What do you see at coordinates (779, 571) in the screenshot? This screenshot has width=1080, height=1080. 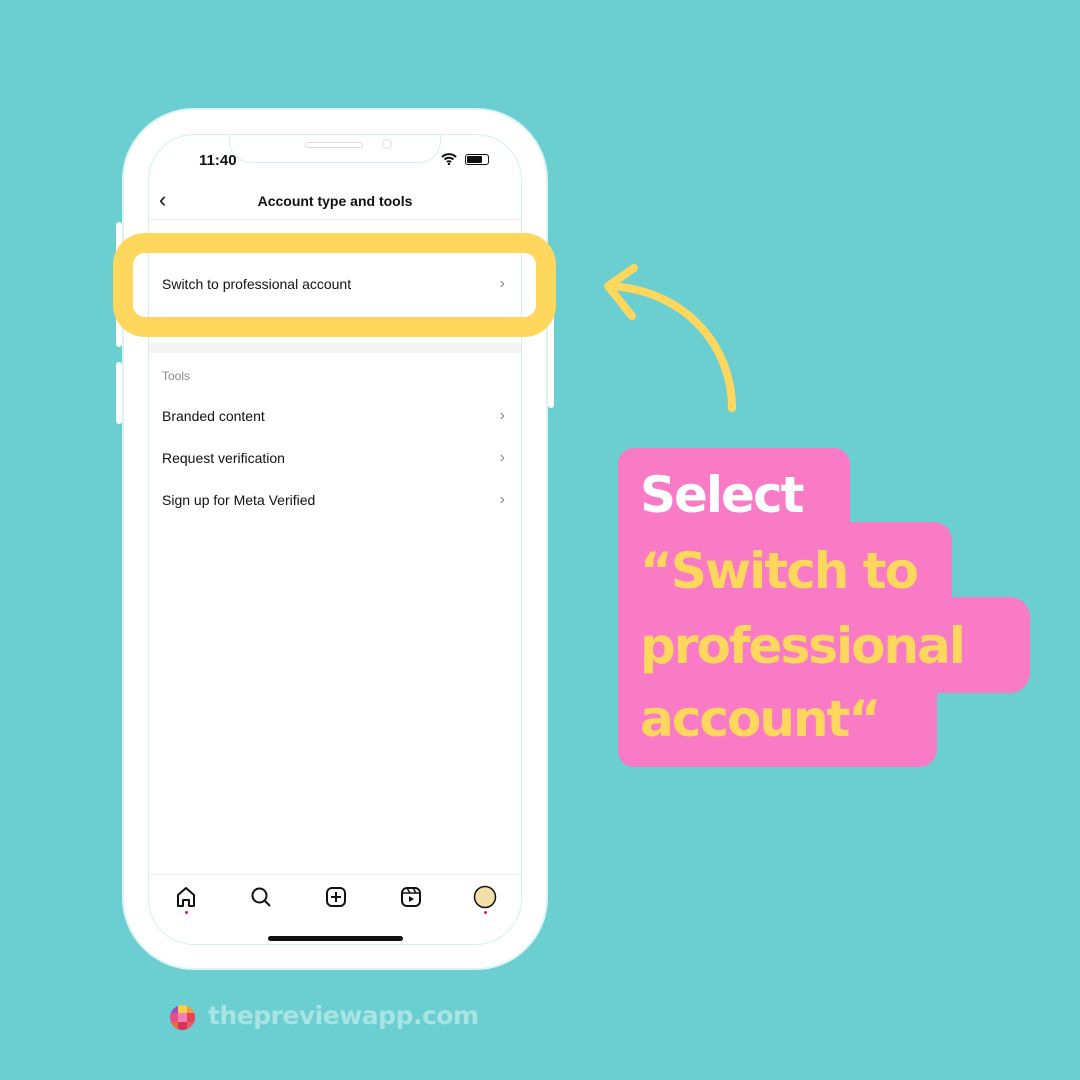 I see `callout-line: “Switch to` at bounding box center [779, 571].